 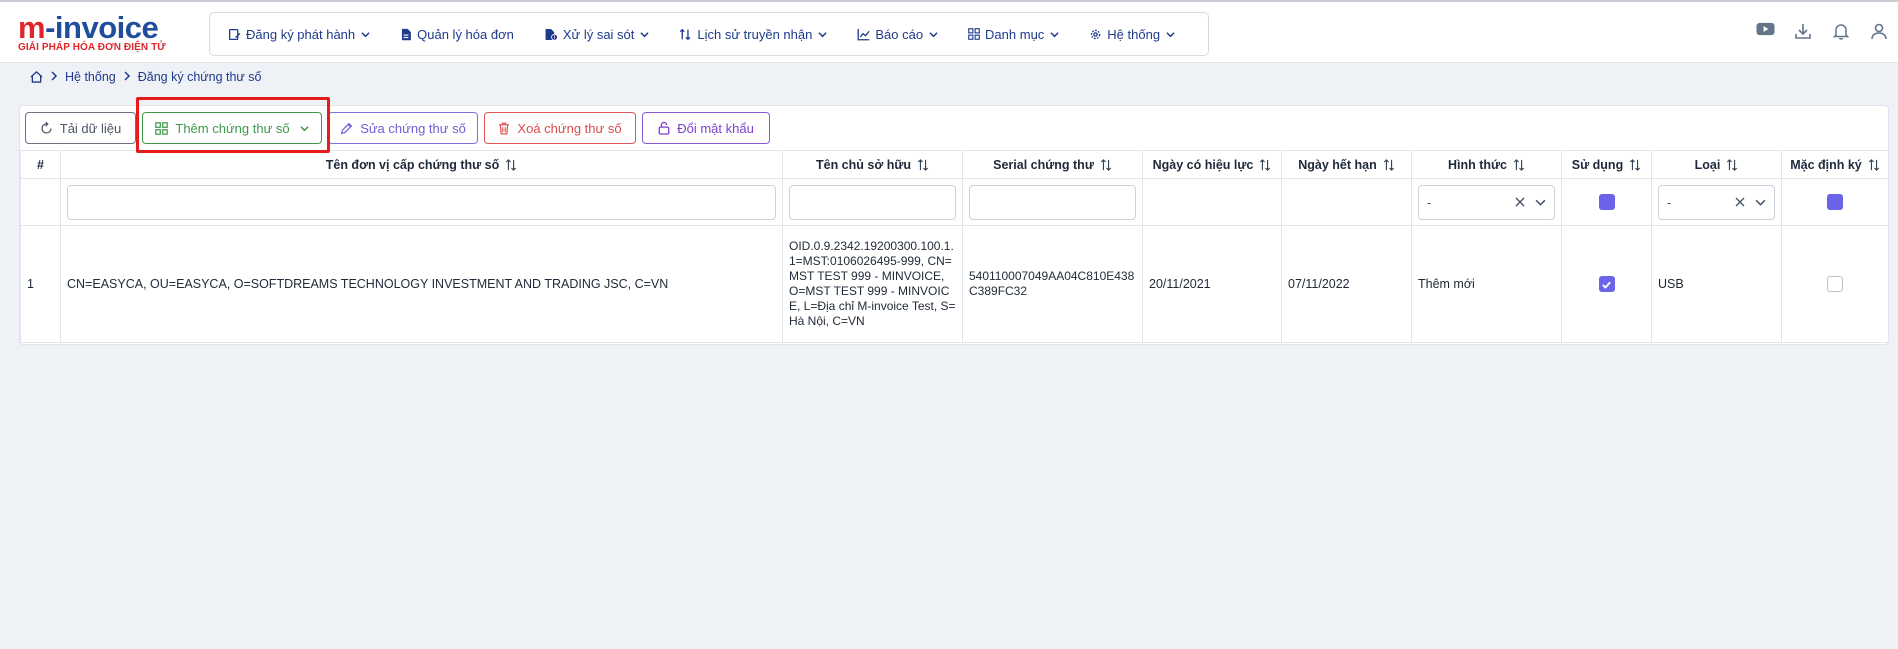 I want to click on bell-icon, so click(x=1841, y=31).